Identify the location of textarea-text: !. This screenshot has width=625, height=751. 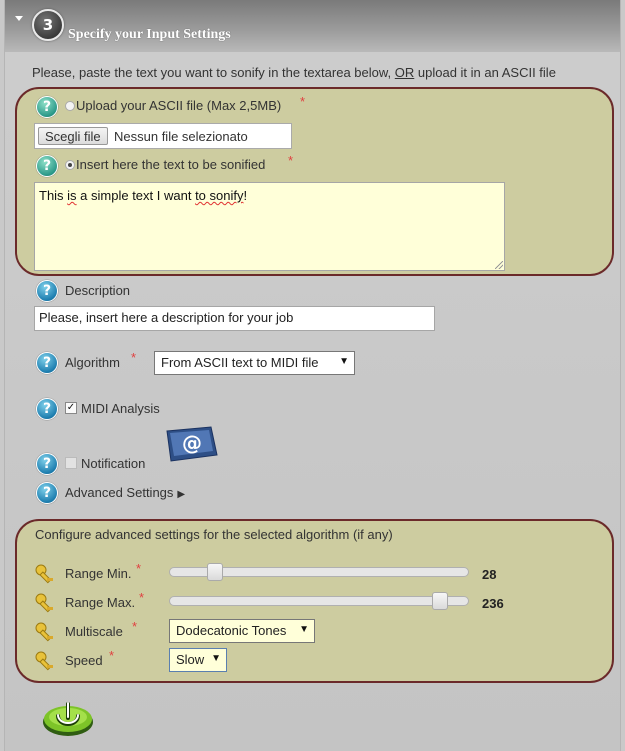
(245, 195).